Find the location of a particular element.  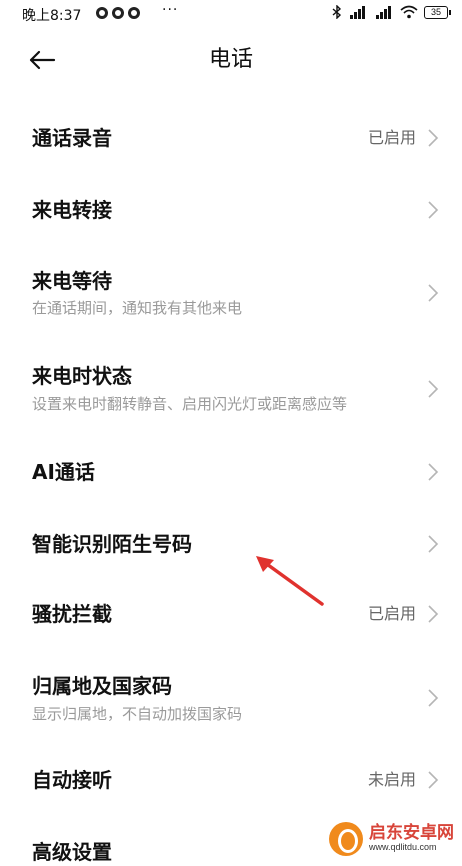

setting-title: 自动接听 is located at coordinates (72, 780).